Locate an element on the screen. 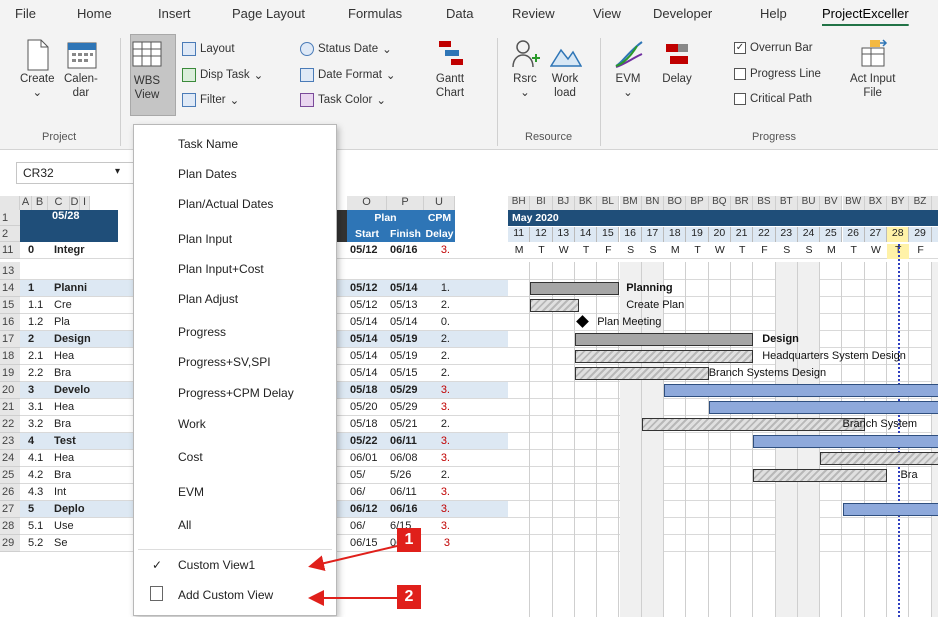 This screenshot has height=617, width=938. row-header: 16 is located at coordinates (10, 322).